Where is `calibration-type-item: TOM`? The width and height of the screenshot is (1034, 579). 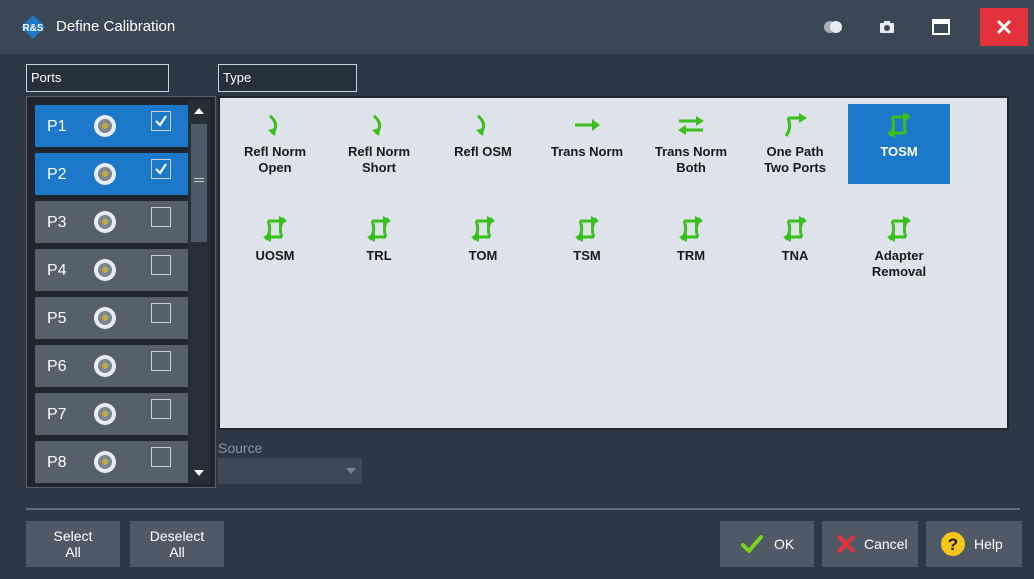
calibration-type-item: TOM is located at coordinates (483, 248).